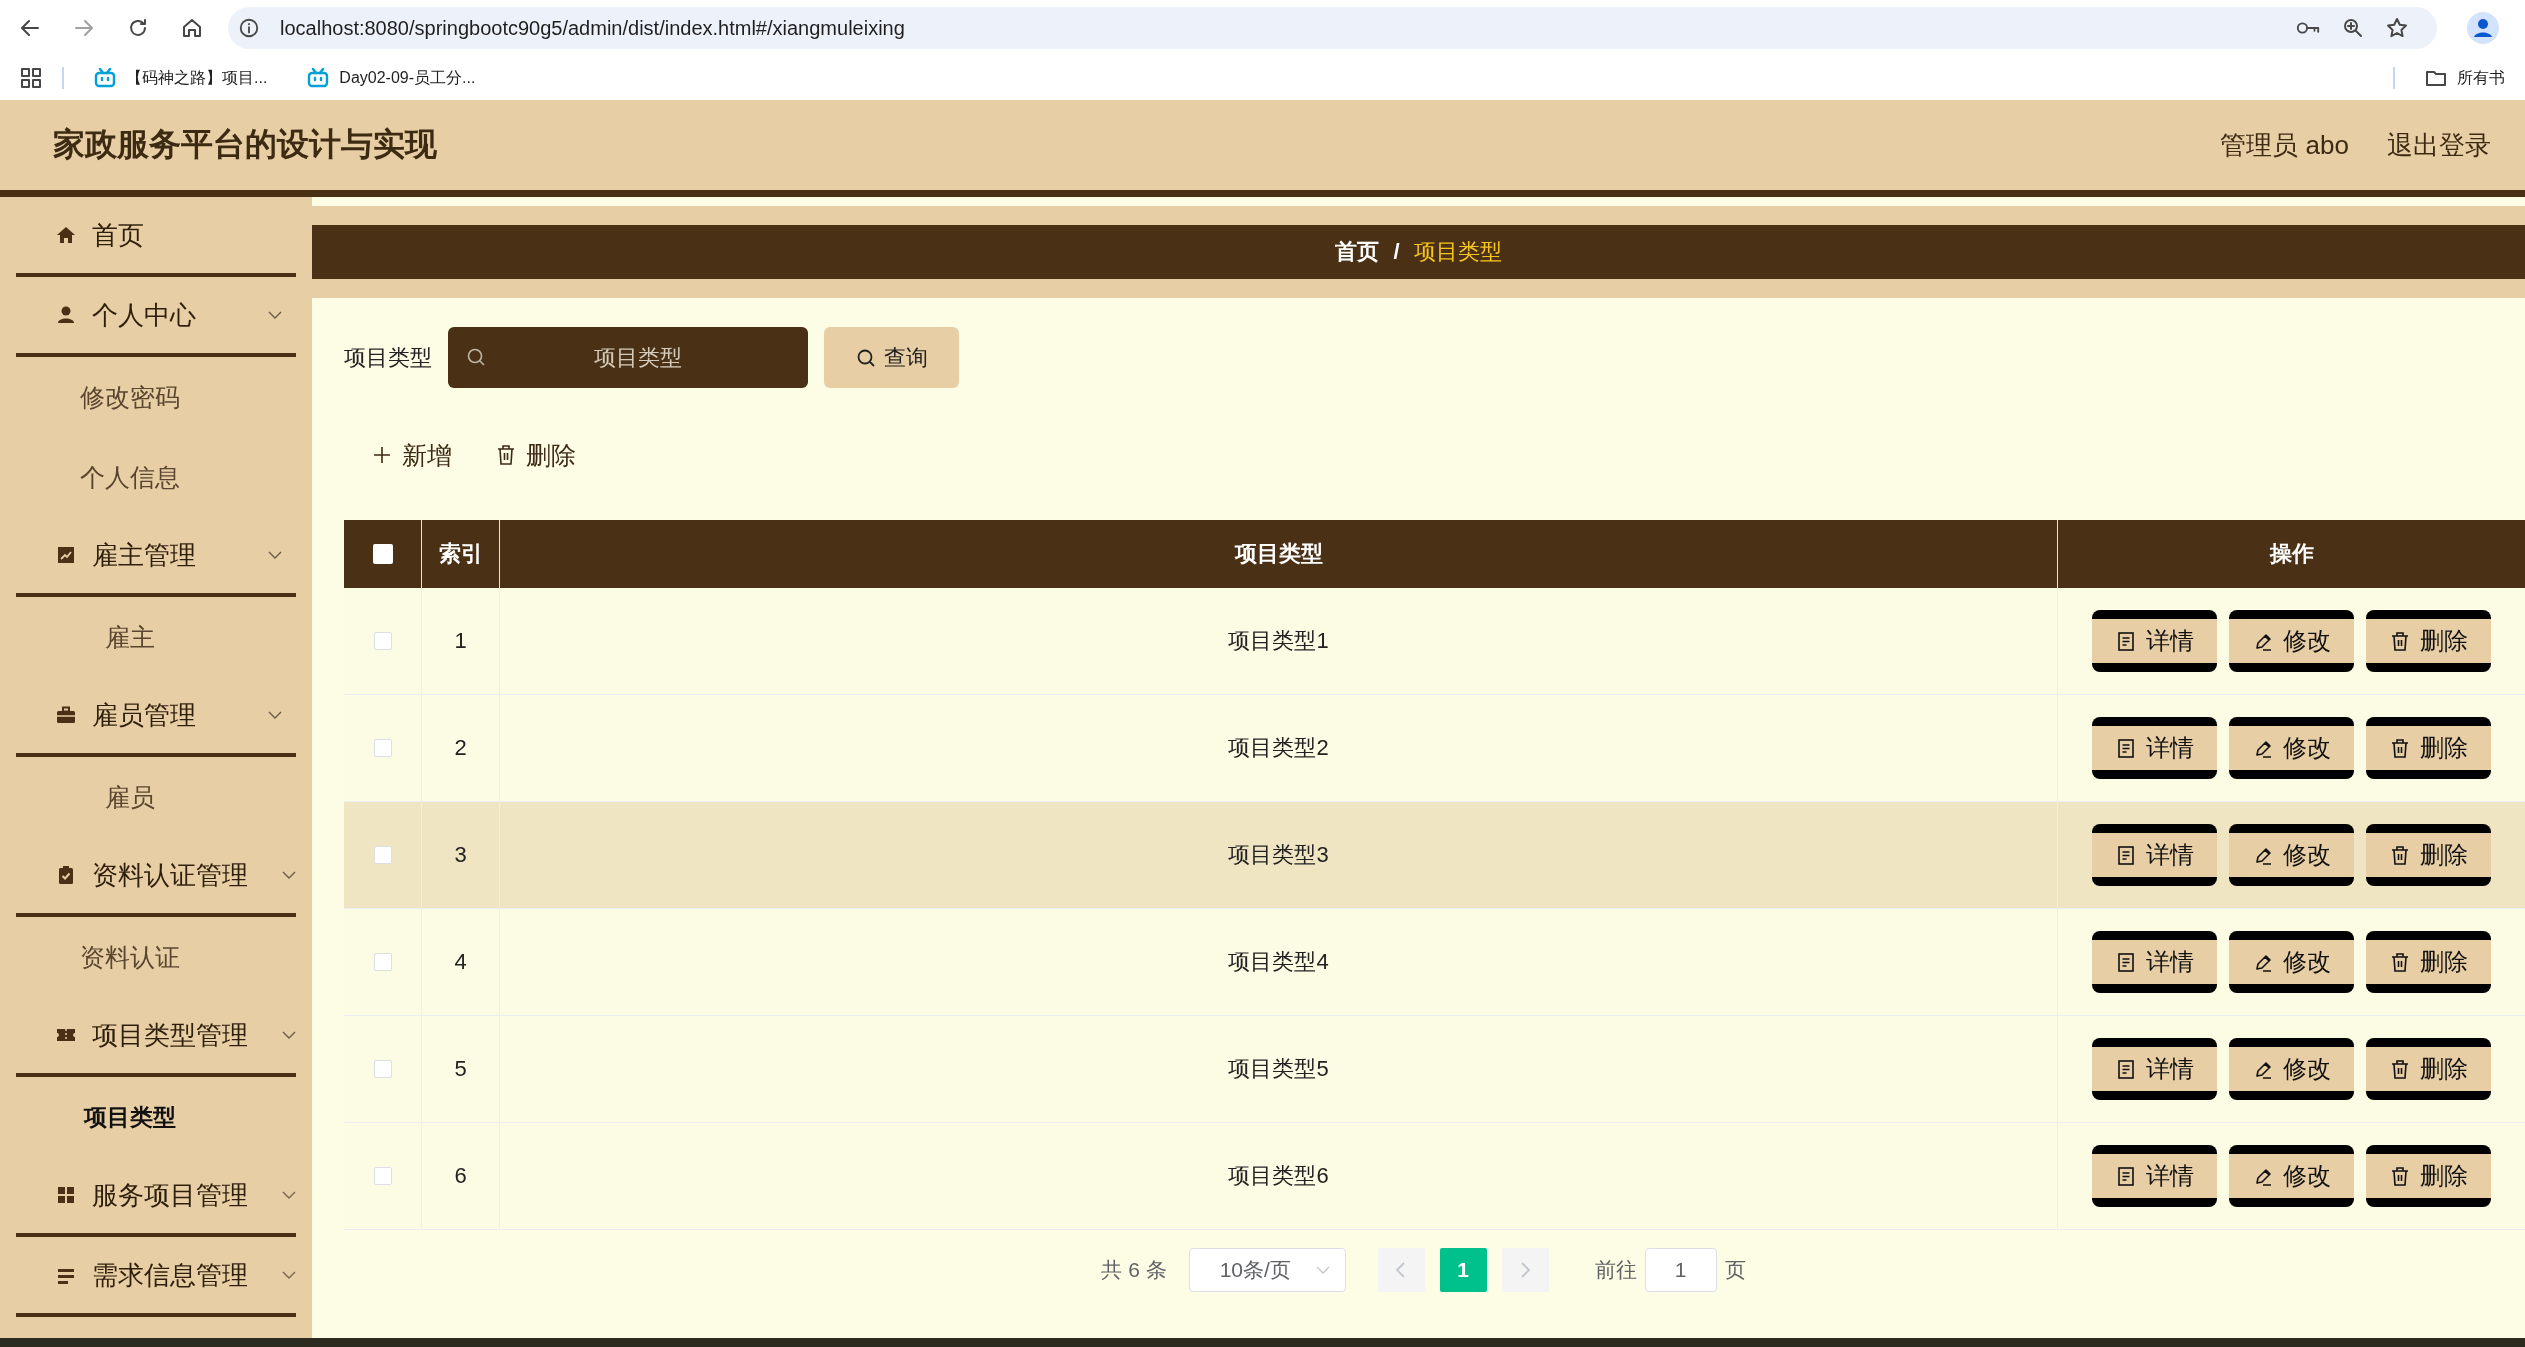 This screenshot has height=1347, width=2525. What do you see at coordinates (460, 554) in the screenshot?
I see `column-header: 索引` at bounding box center [460, 554].